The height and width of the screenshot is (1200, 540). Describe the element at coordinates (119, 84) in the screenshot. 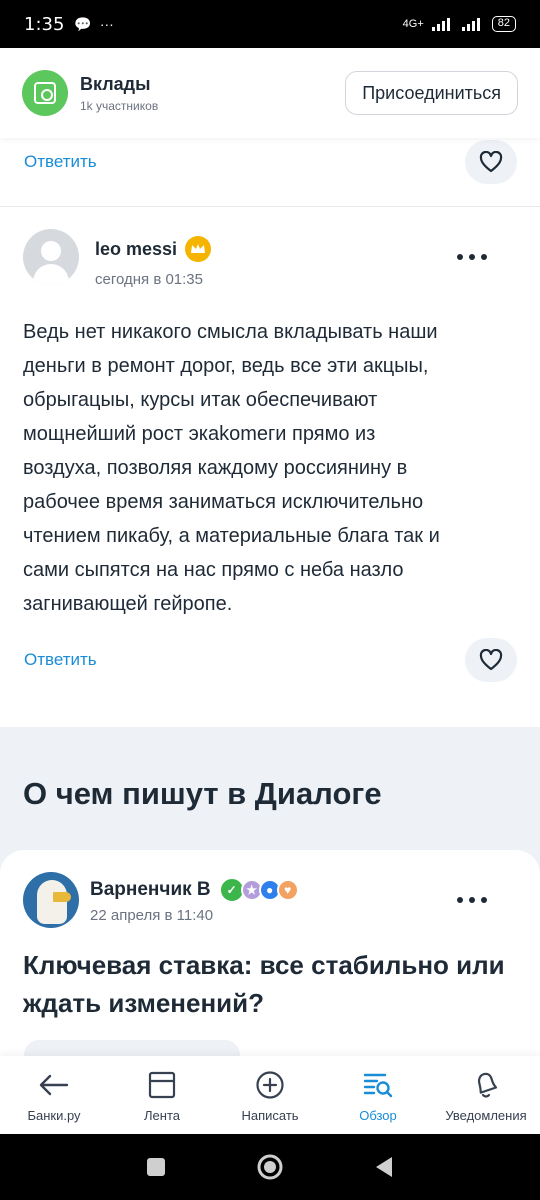

I see `group-title: Вклады` at that location.